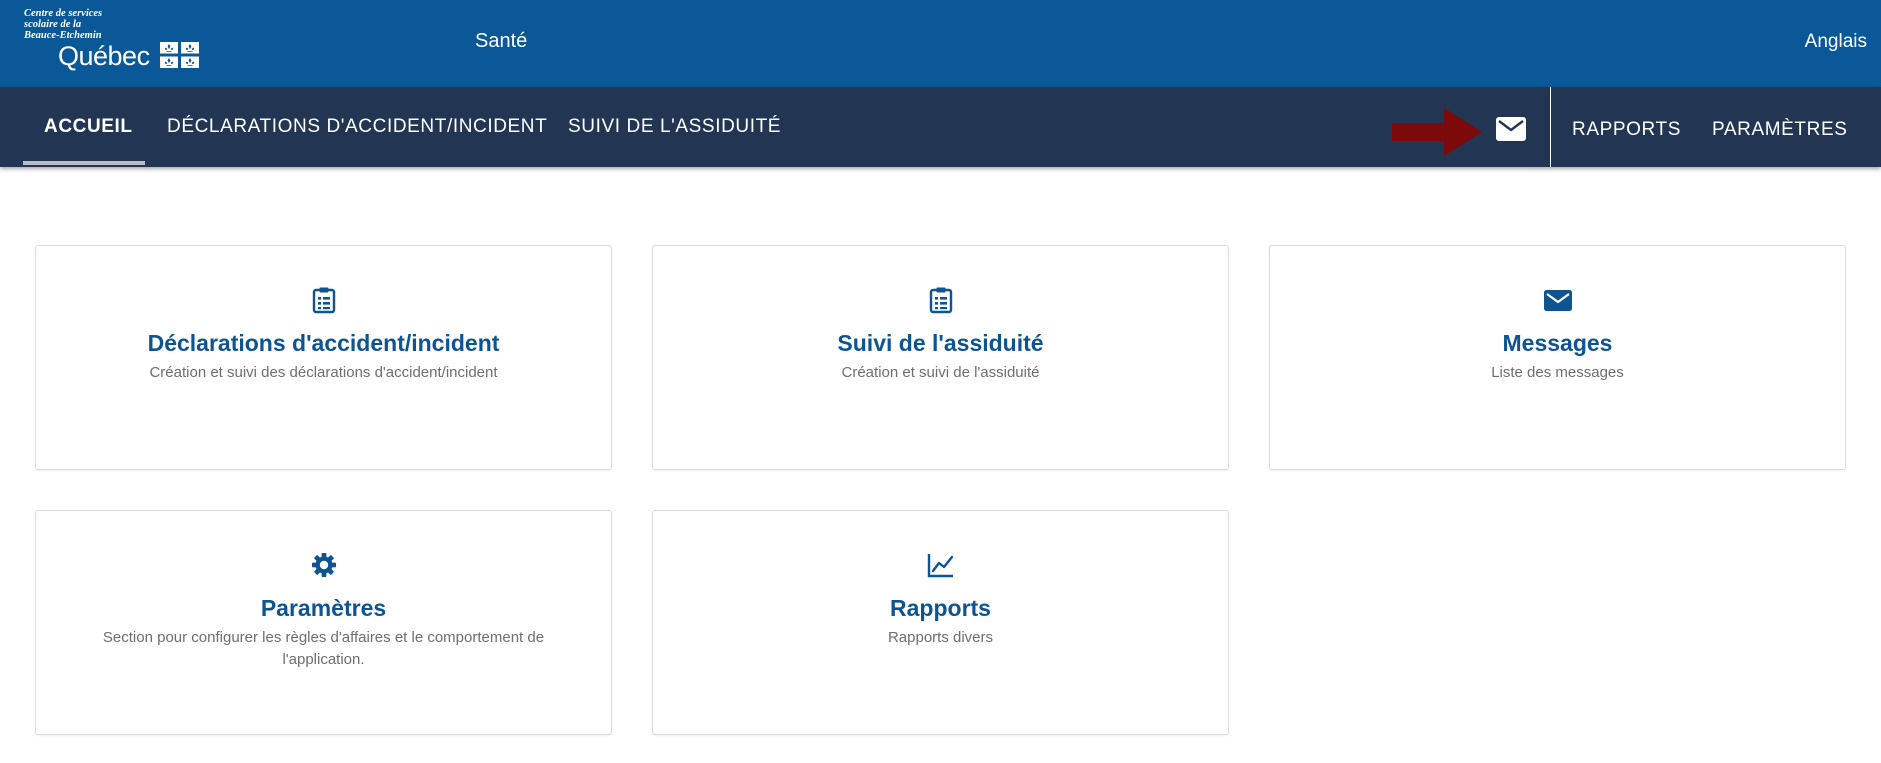  I want to click on card-title: Rapports, so click(940, 608).